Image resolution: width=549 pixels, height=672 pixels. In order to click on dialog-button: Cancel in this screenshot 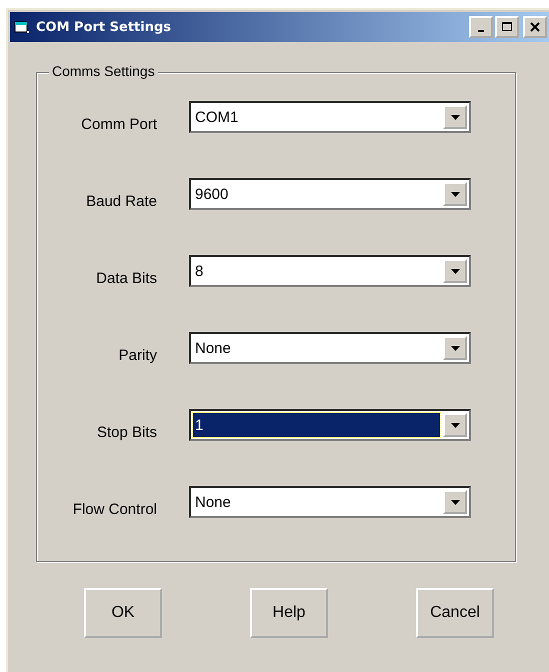, I will do `click(455, 613)`.